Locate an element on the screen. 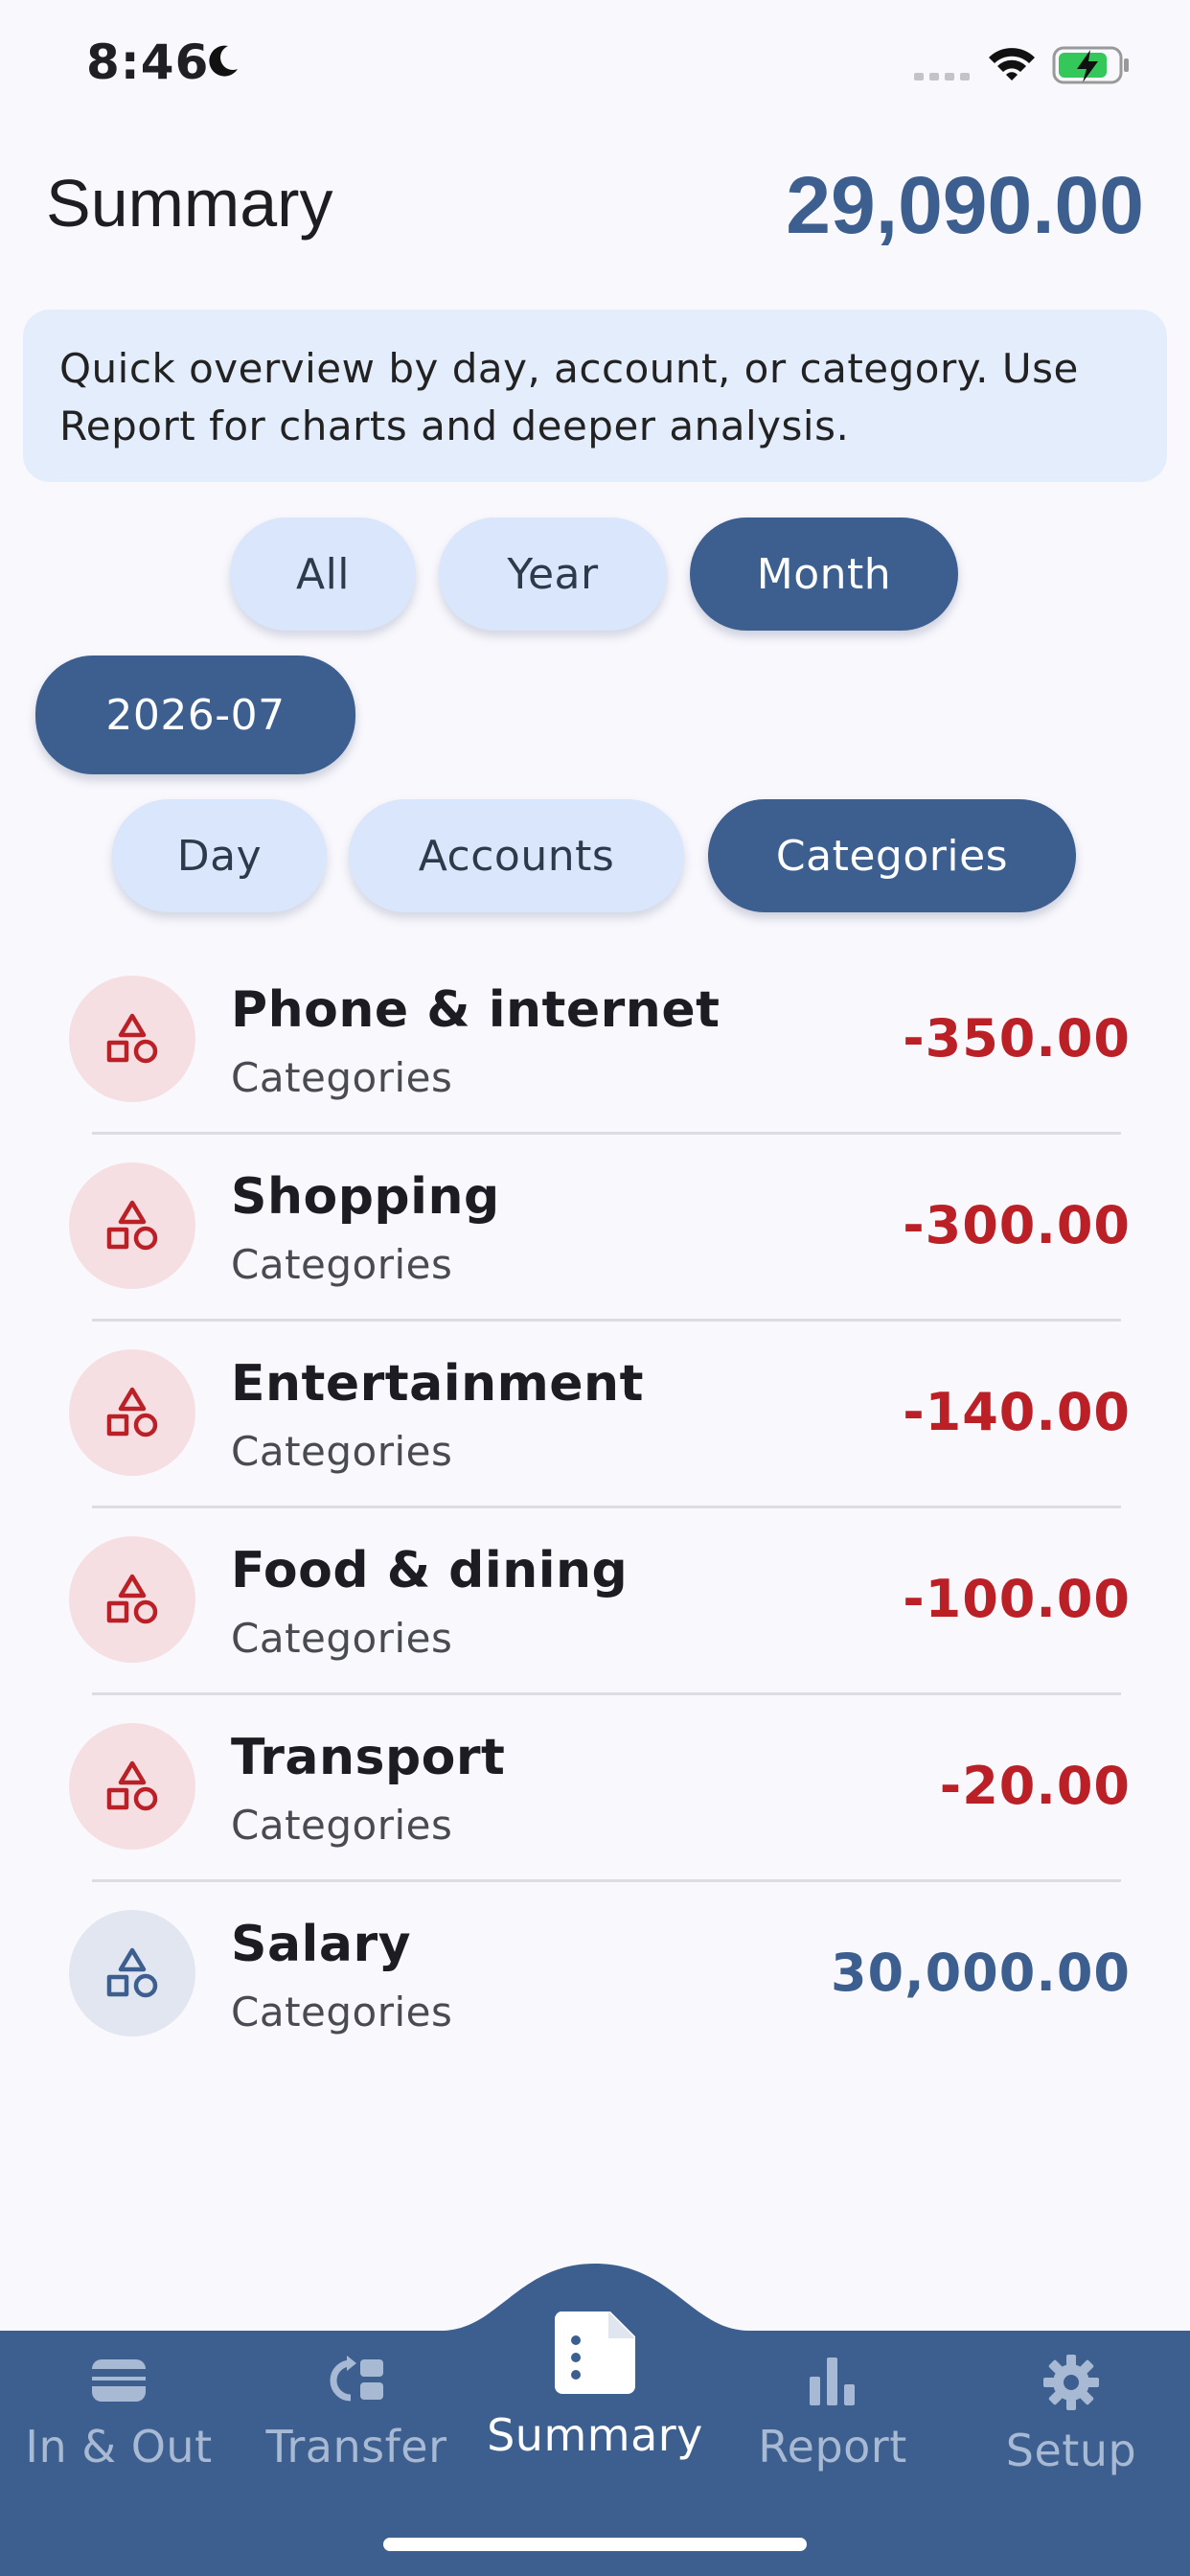 This screenshot has height=2576, width=1190. list-item: Entertainment Categories -140.00 is located at coordinates (595, 1425).